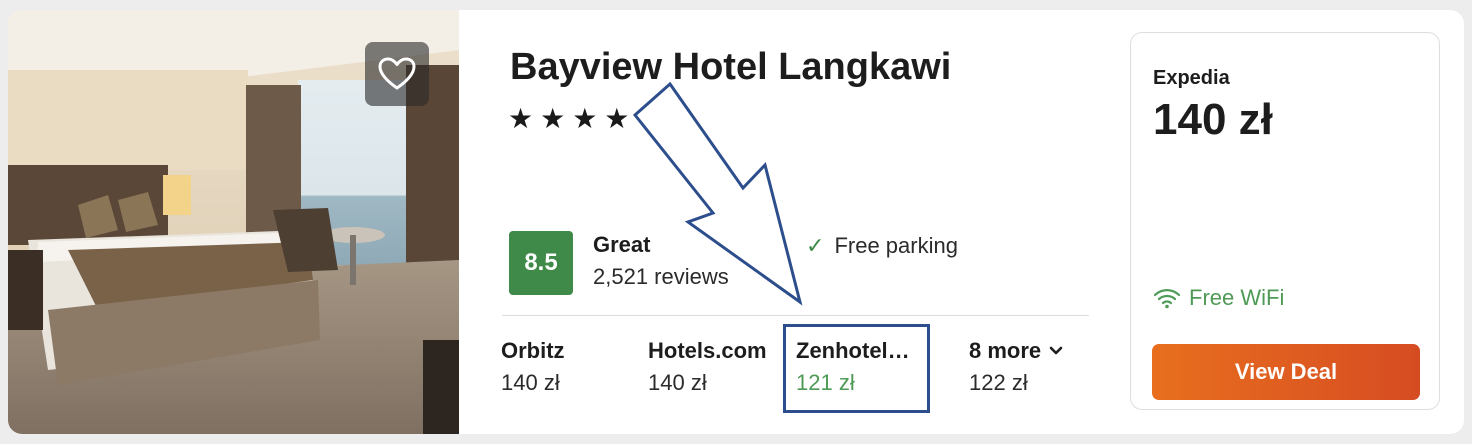  Describe the element at coordinates (1016, 367) in the screenshot. I see `more-providers-dropdown: 8 more 122 zł` at that location.